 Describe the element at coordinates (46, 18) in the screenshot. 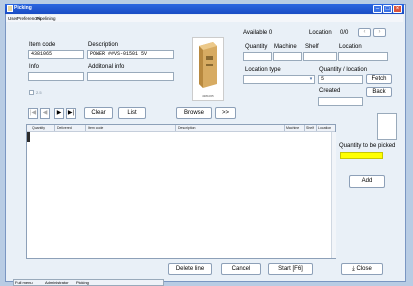

I see `menu-pipelining: Pipelining` at that location.